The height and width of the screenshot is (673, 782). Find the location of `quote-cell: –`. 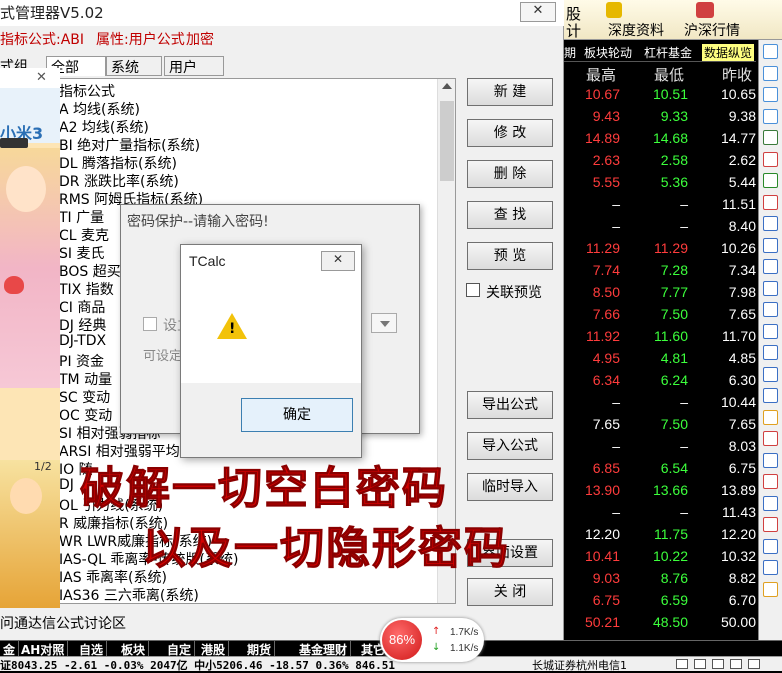

quote-cell: – is located at coordinates (616, 446).